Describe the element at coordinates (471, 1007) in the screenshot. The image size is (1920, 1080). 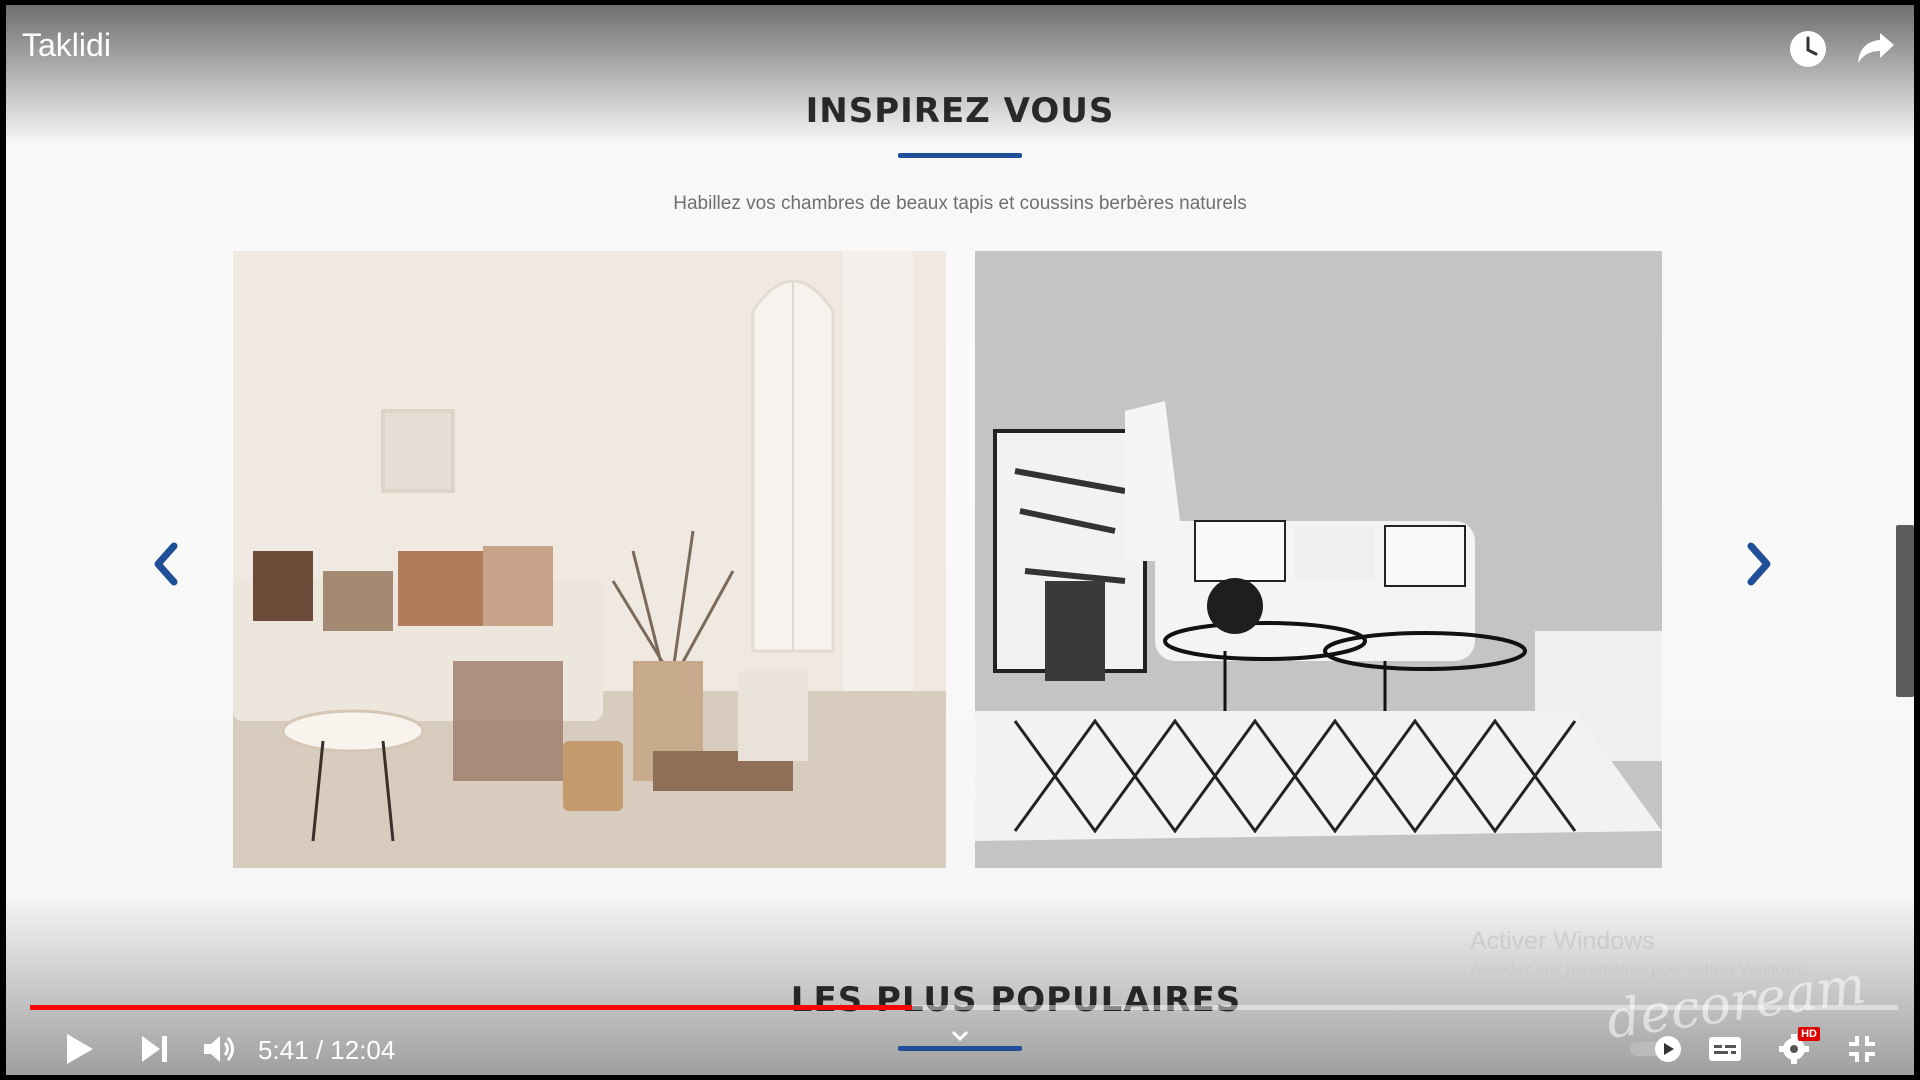
I see `progress-played` at that location.